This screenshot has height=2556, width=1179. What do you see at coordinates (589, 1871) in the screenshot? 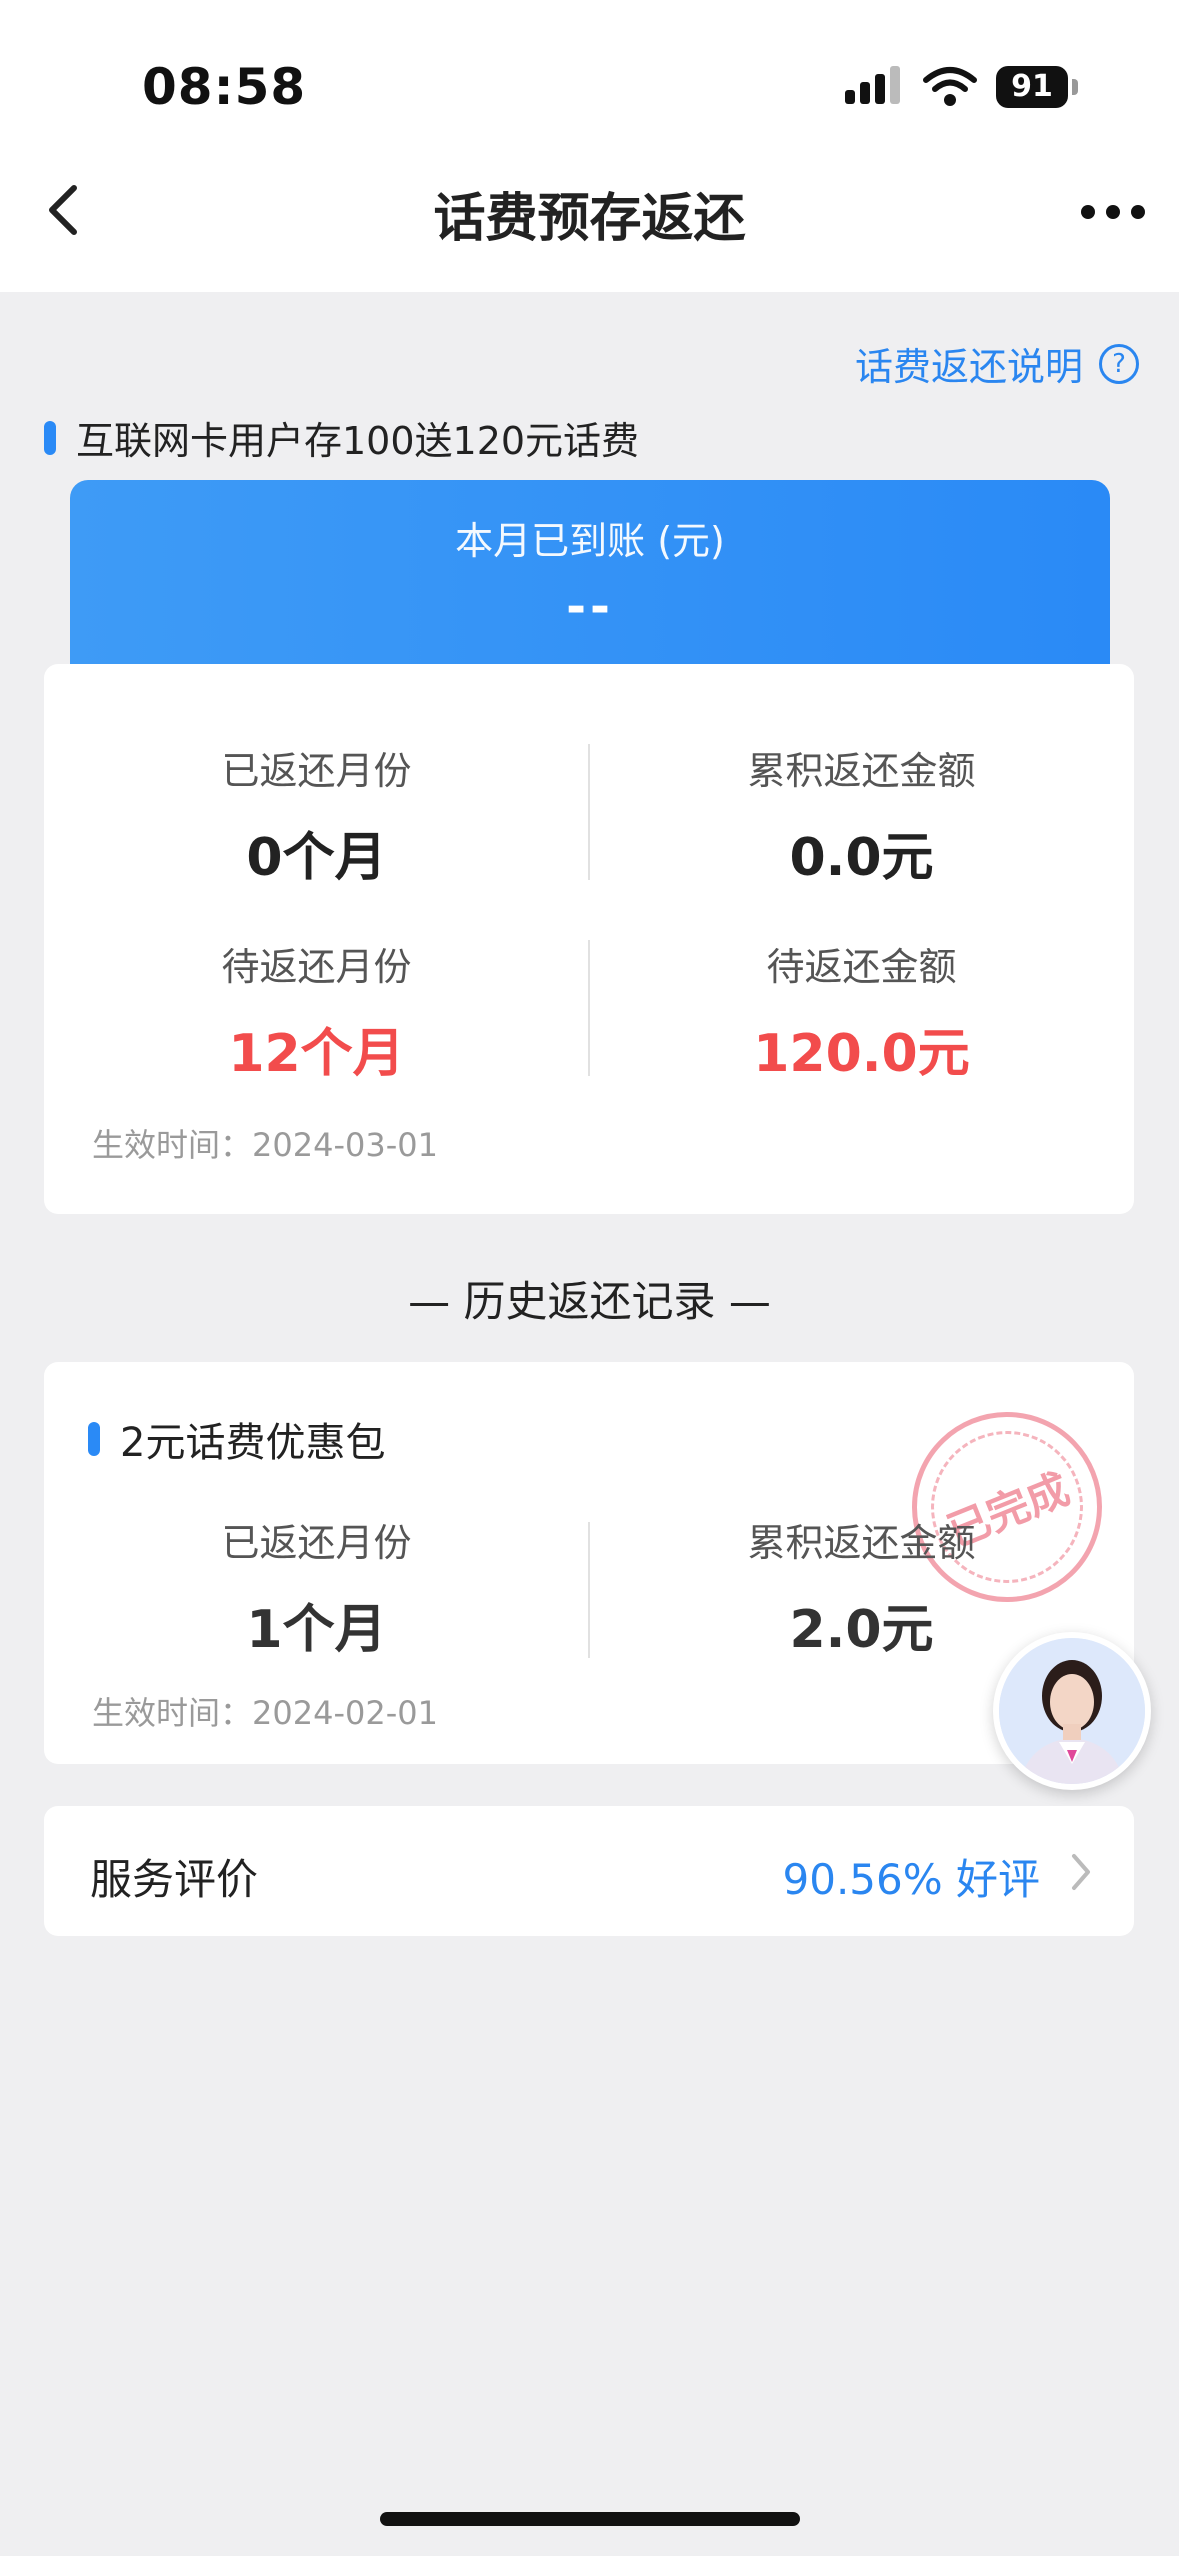
I see `service-rating-row: 服务评价 90.56% 好评` at bounding box center [589, 1871].